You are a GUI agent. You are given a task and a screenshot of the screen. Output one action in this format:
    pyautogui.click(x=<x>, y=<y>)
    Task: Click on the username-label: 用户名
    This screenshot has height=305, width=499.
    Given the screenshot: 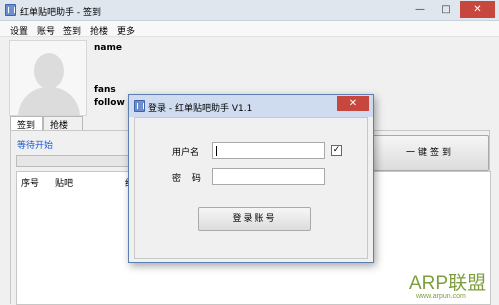 What is the action you would take?
    pyautogui.click(x=186, y=153)
    